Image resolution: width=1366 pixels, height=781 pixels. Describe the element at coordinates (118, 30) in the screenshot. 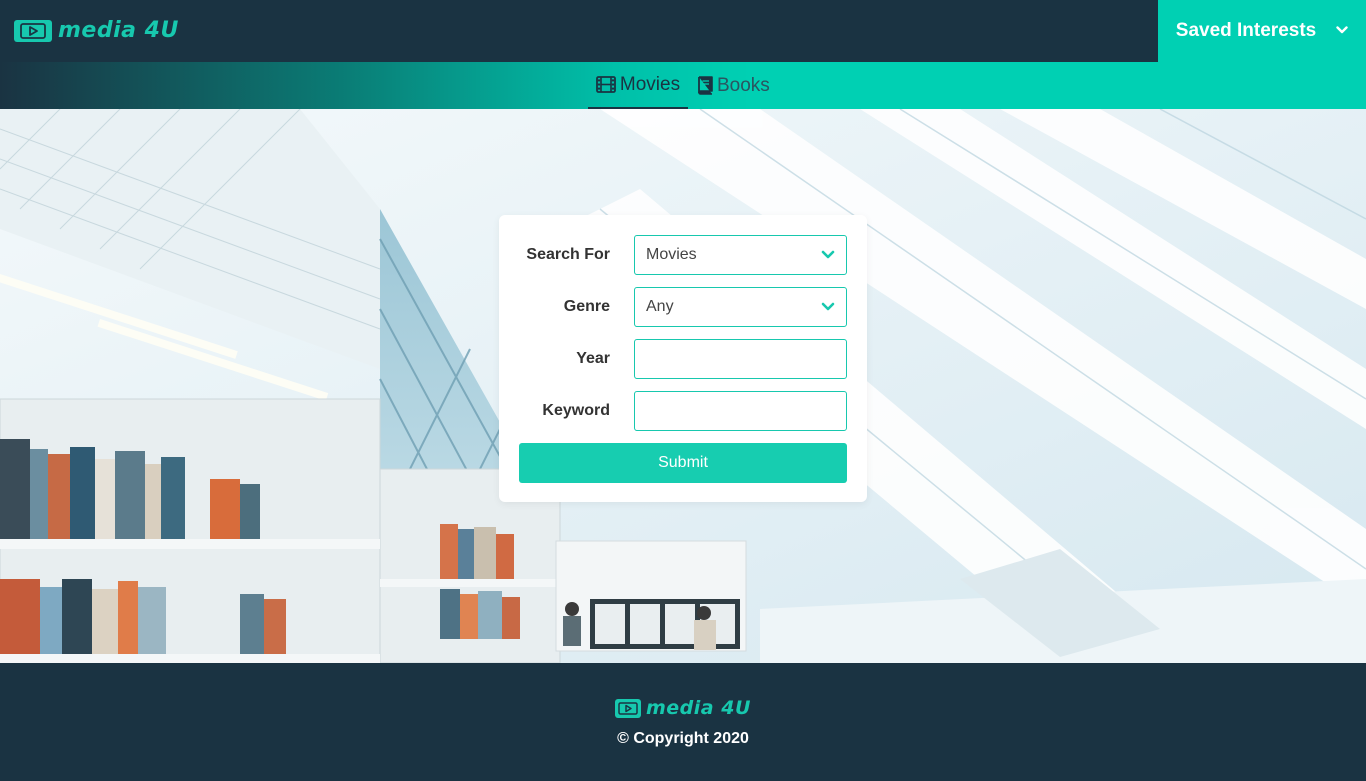

I see `brand-name: media 4U` at that location.